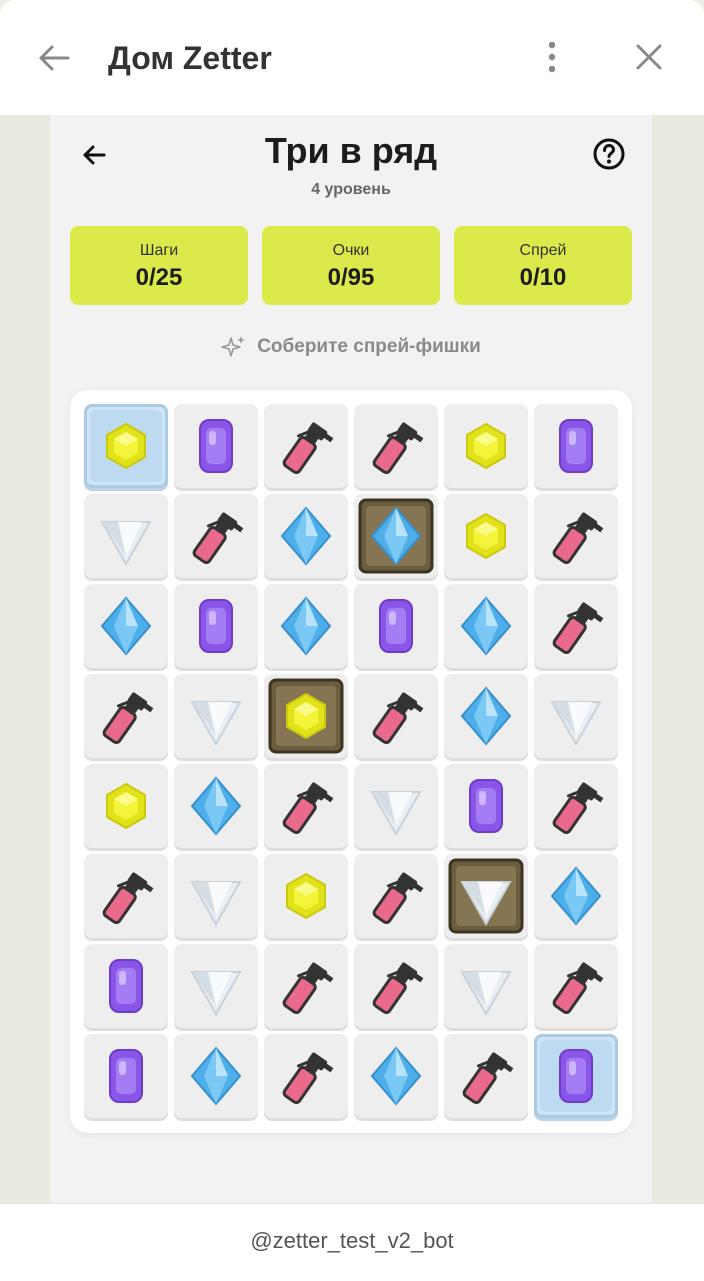 The height and width of the screenshot is (1281, 704). I want to click on back-arrow-icon, so click(54, 58).